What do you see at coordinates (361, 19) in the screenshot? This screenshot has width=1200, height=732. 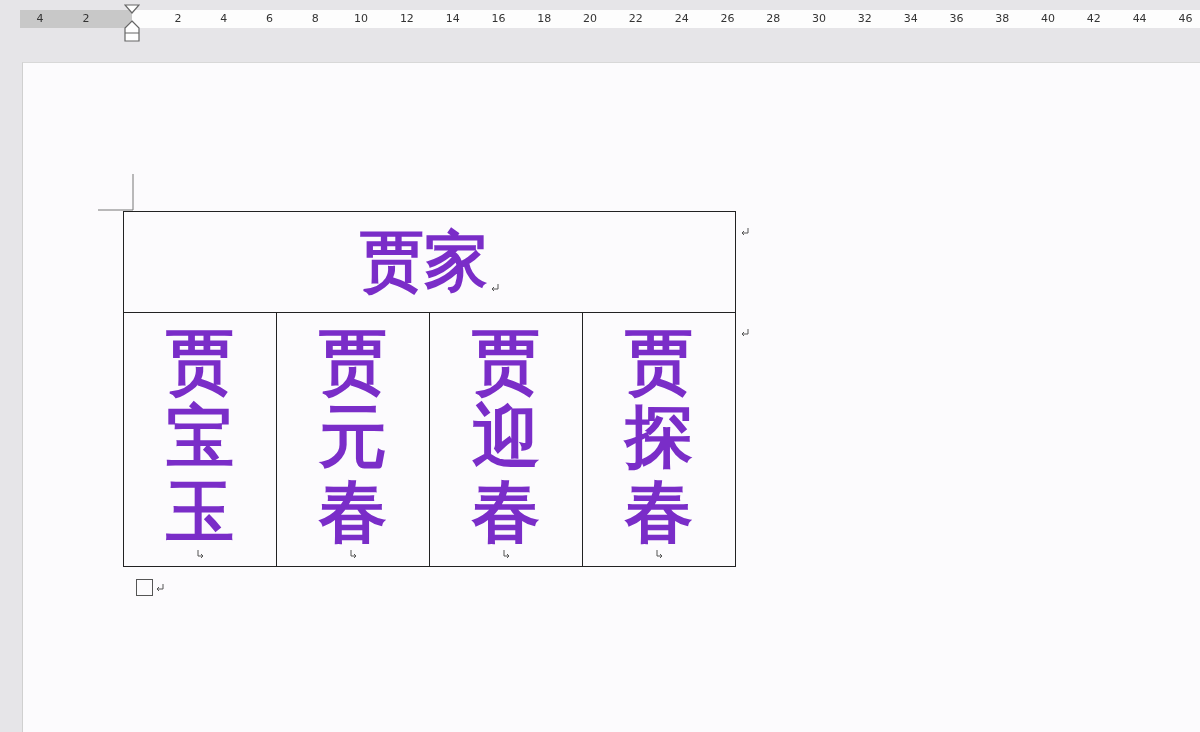 I see `ruler-number: 10` at bounding box center [361, 19].